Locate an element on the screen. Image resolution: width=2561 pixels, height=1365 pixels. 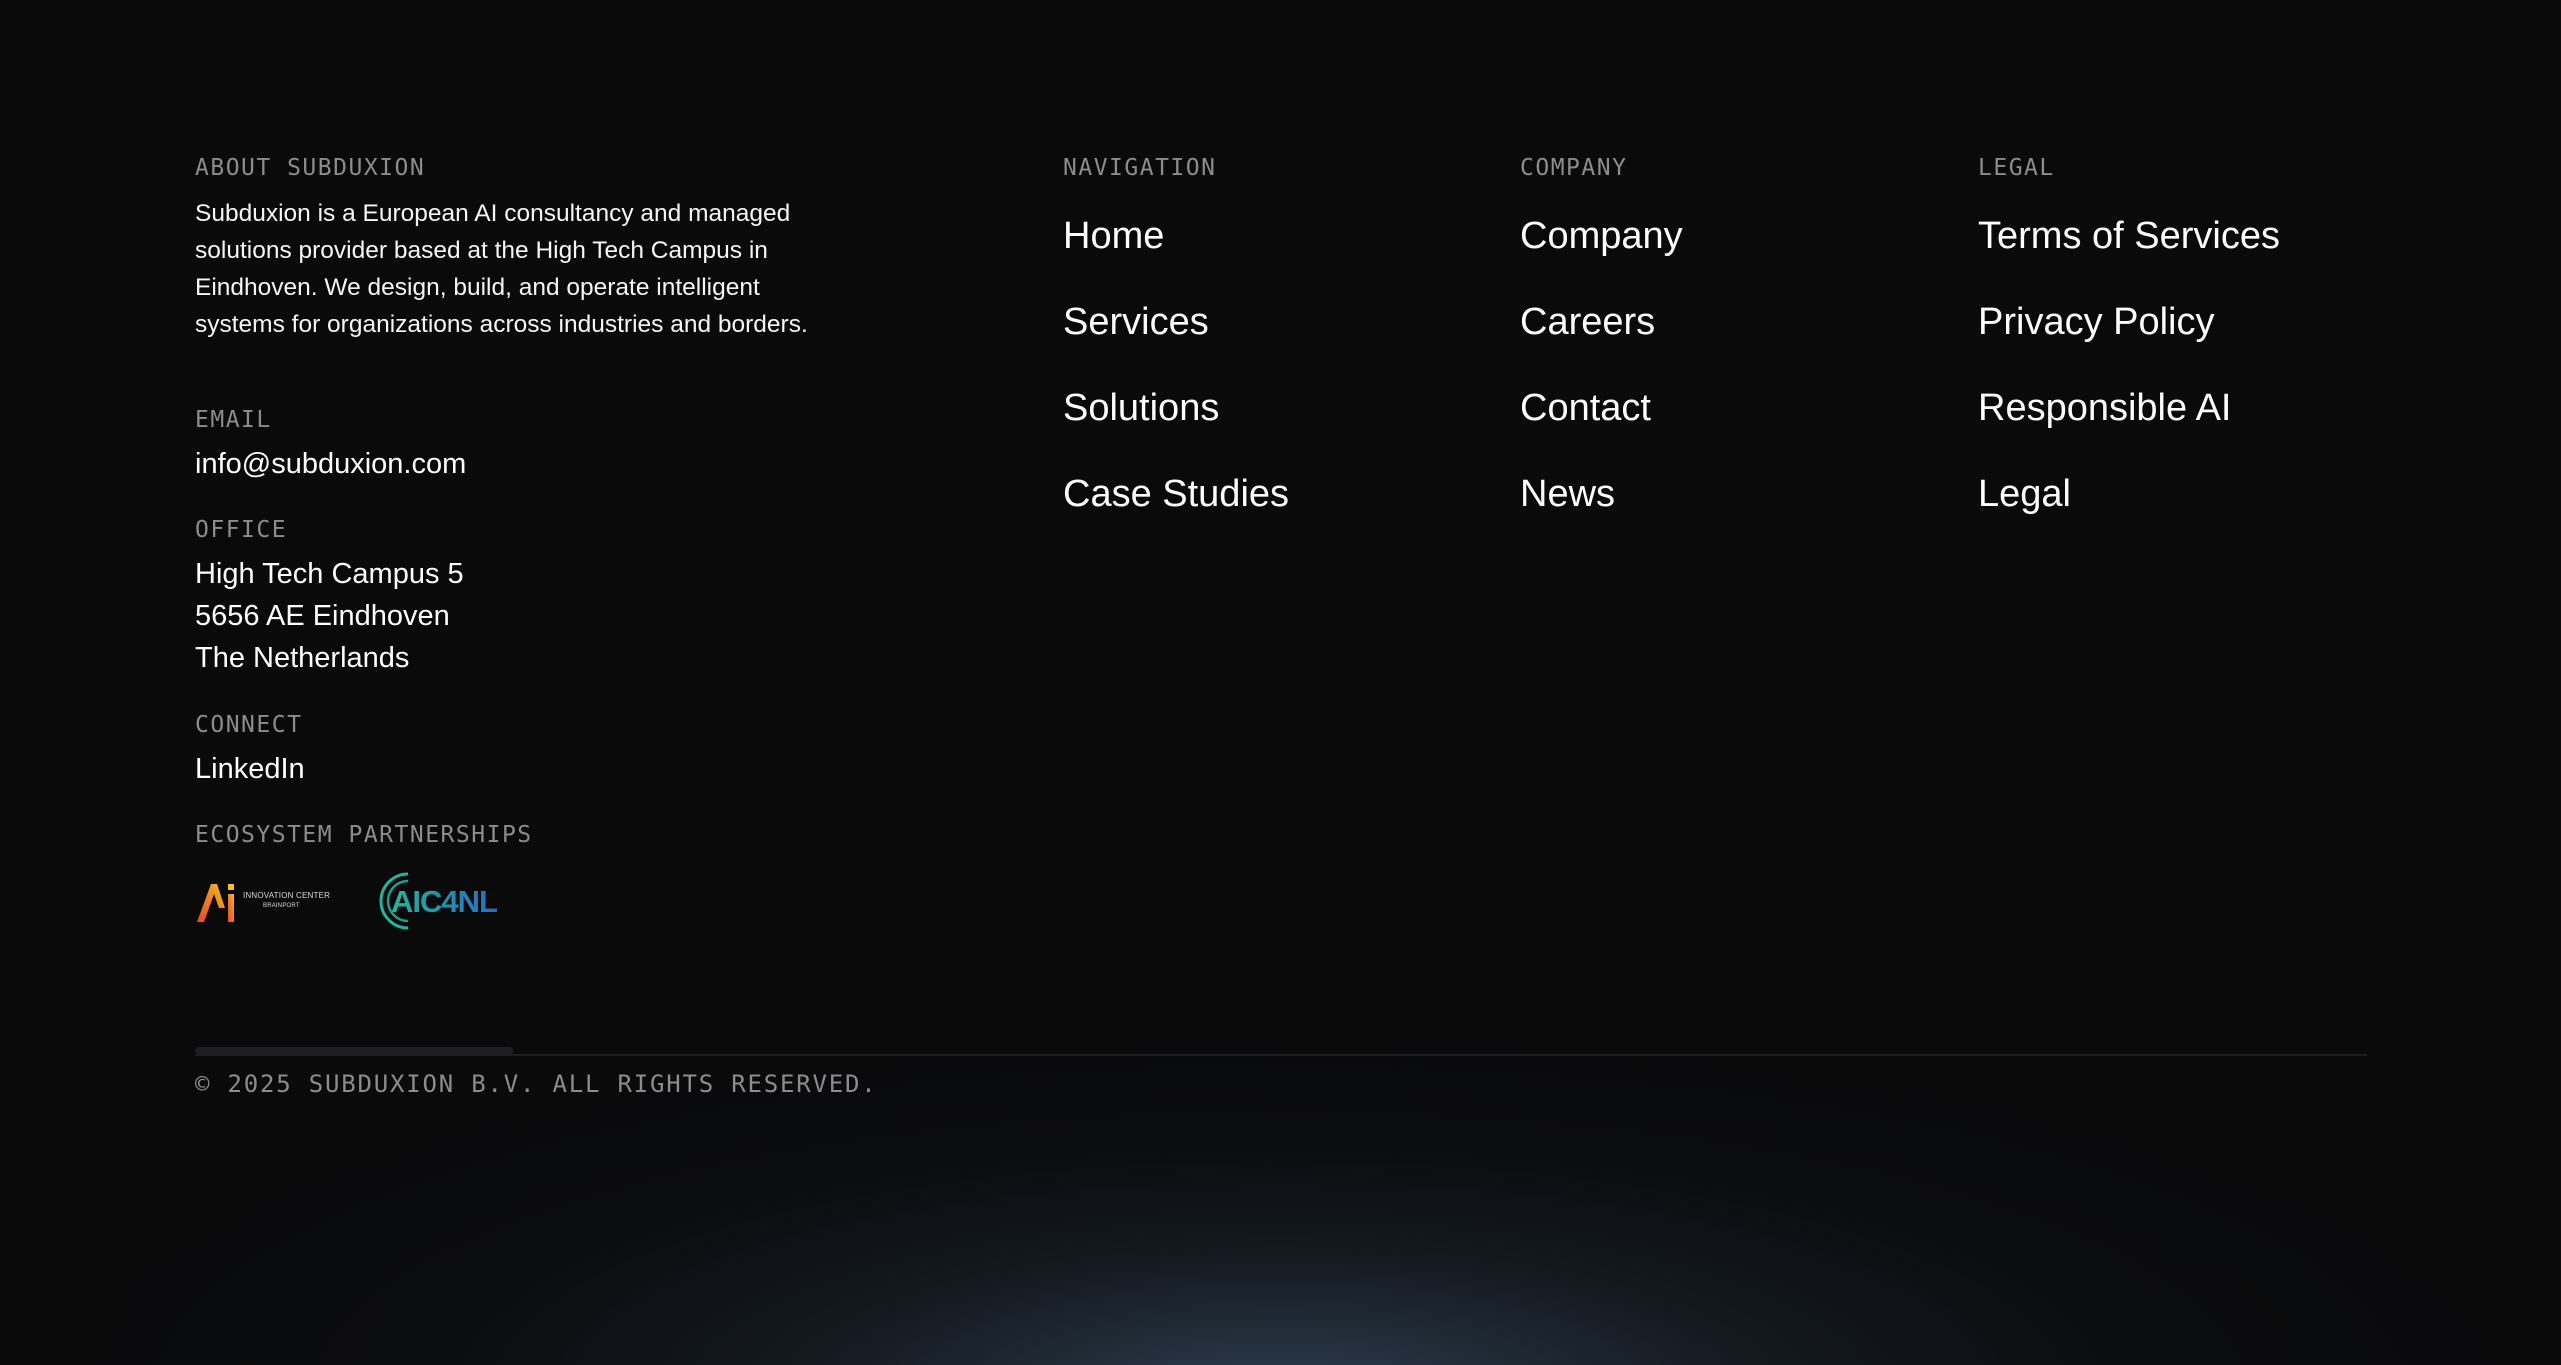
company-column: COMPANY Company Careers Contact News is located at coordinates (1601, 346).